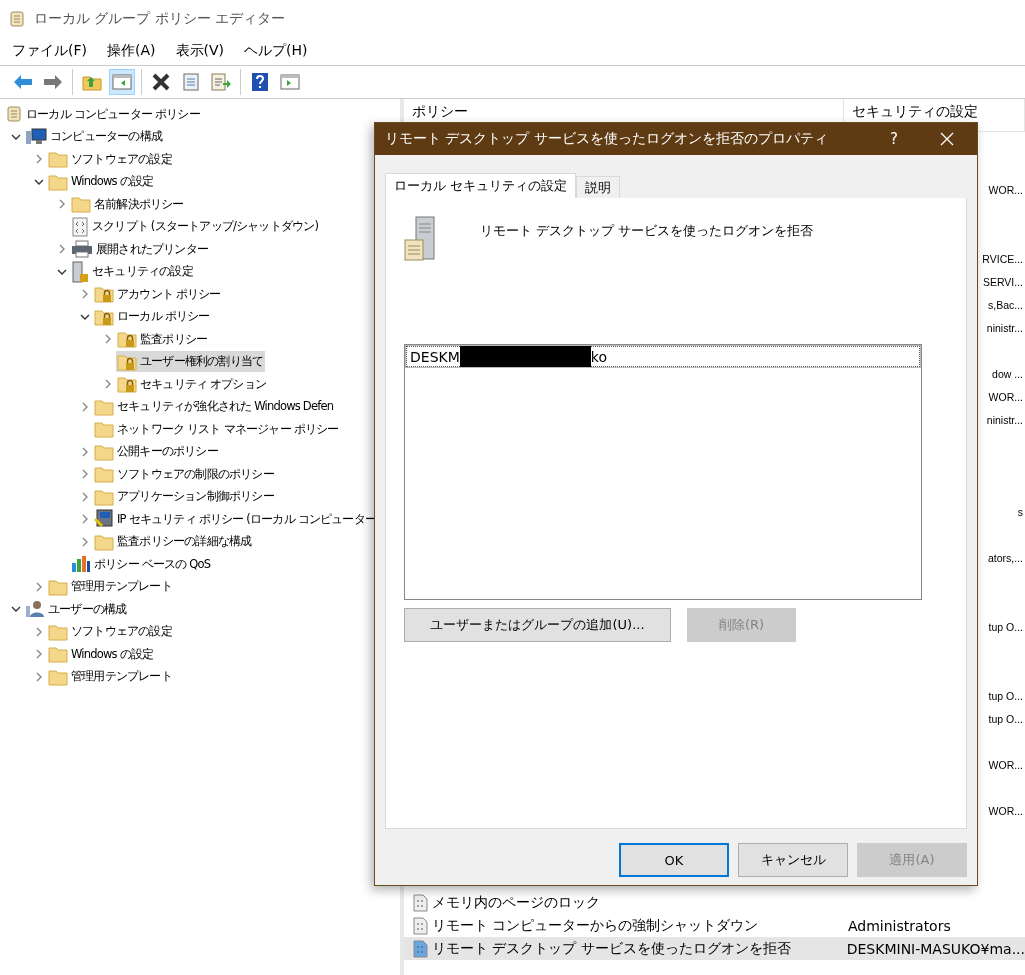 The height and width of the screenshot is (975, 1025). Describe the element at coordinates (94, 137) in the screenshot. I see `tree-item: コンピューターの構成` at that location.